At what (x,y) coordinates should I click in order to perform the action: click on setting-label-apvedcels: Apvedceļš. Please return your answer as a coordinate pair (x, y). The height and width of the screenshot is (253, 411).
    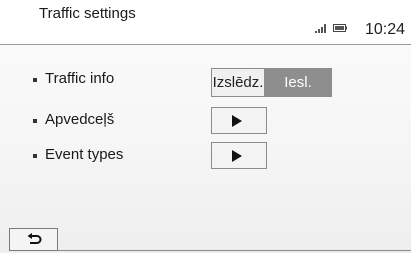
    Looking at the image, I should click on (80, 119).